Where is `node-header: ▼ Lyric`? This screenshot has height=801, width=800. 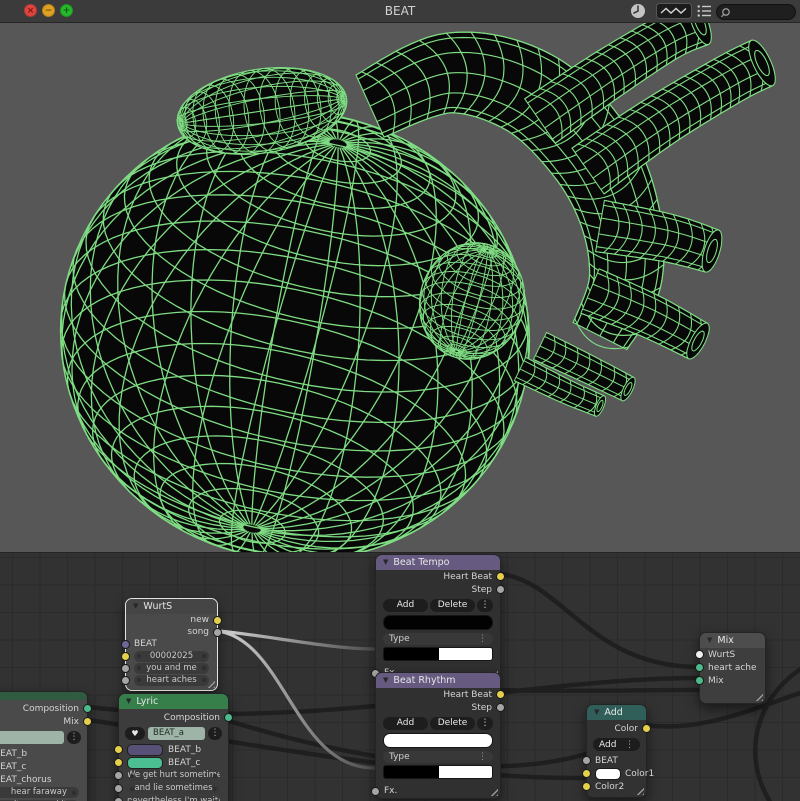 node-header: ▼ Lyric is located at coordinates (173, 701).